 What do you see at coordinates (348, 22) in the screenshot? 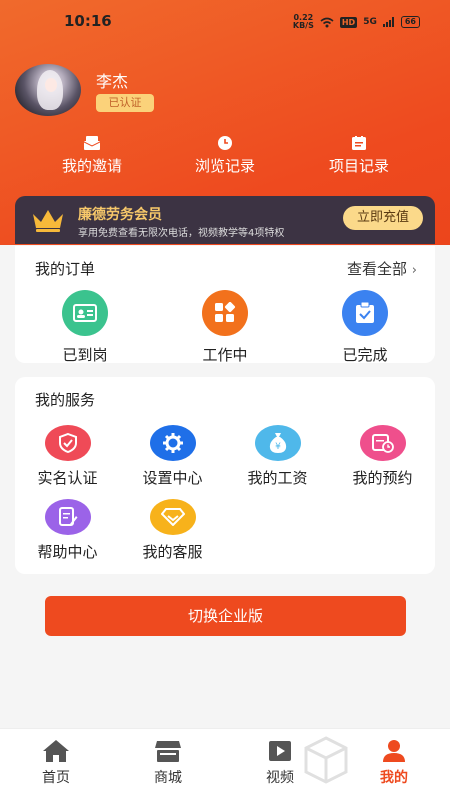
I see `hd-badge: HD` at bounding box center [348, 22].